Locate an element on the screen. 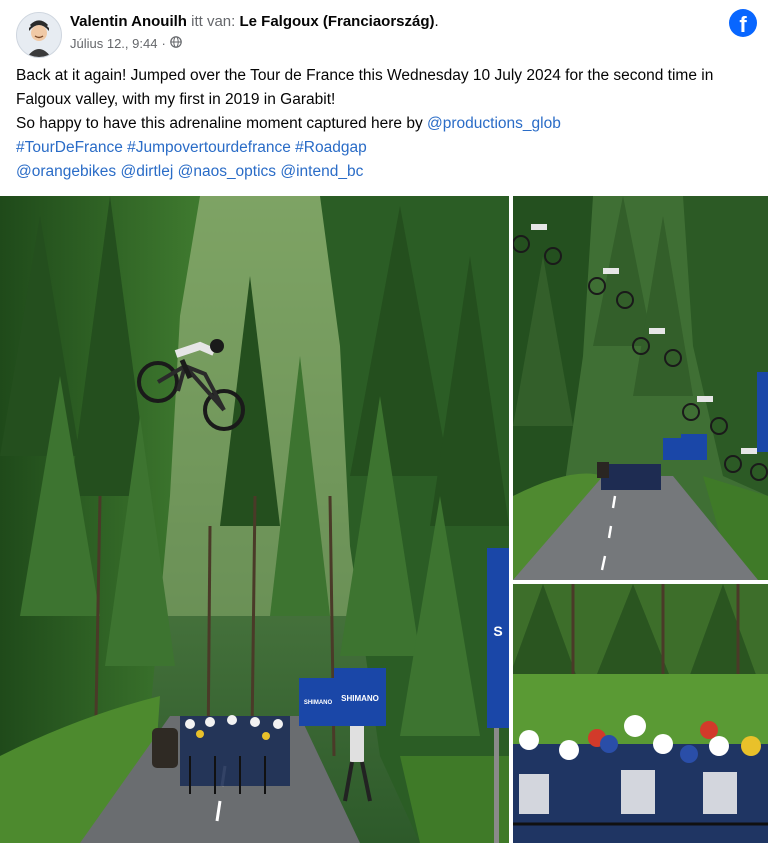 This screenshot has width=768, height=843. author-name: Valentin Anouilh is located at coordinates (128, 21).